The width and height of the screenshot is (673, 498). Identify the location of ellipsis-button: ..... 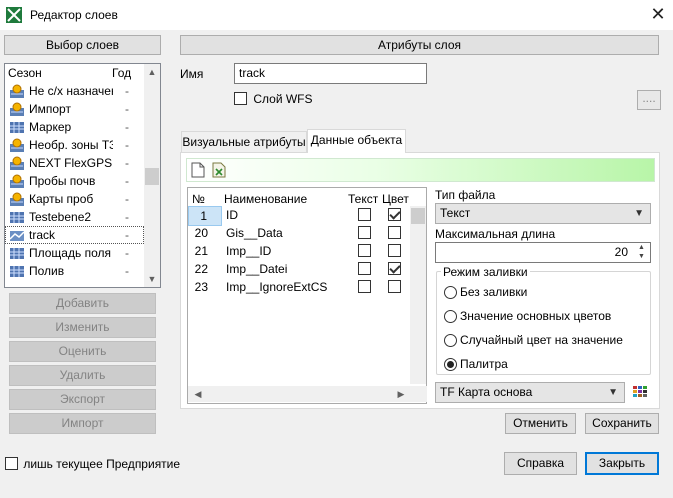
(649, 100).